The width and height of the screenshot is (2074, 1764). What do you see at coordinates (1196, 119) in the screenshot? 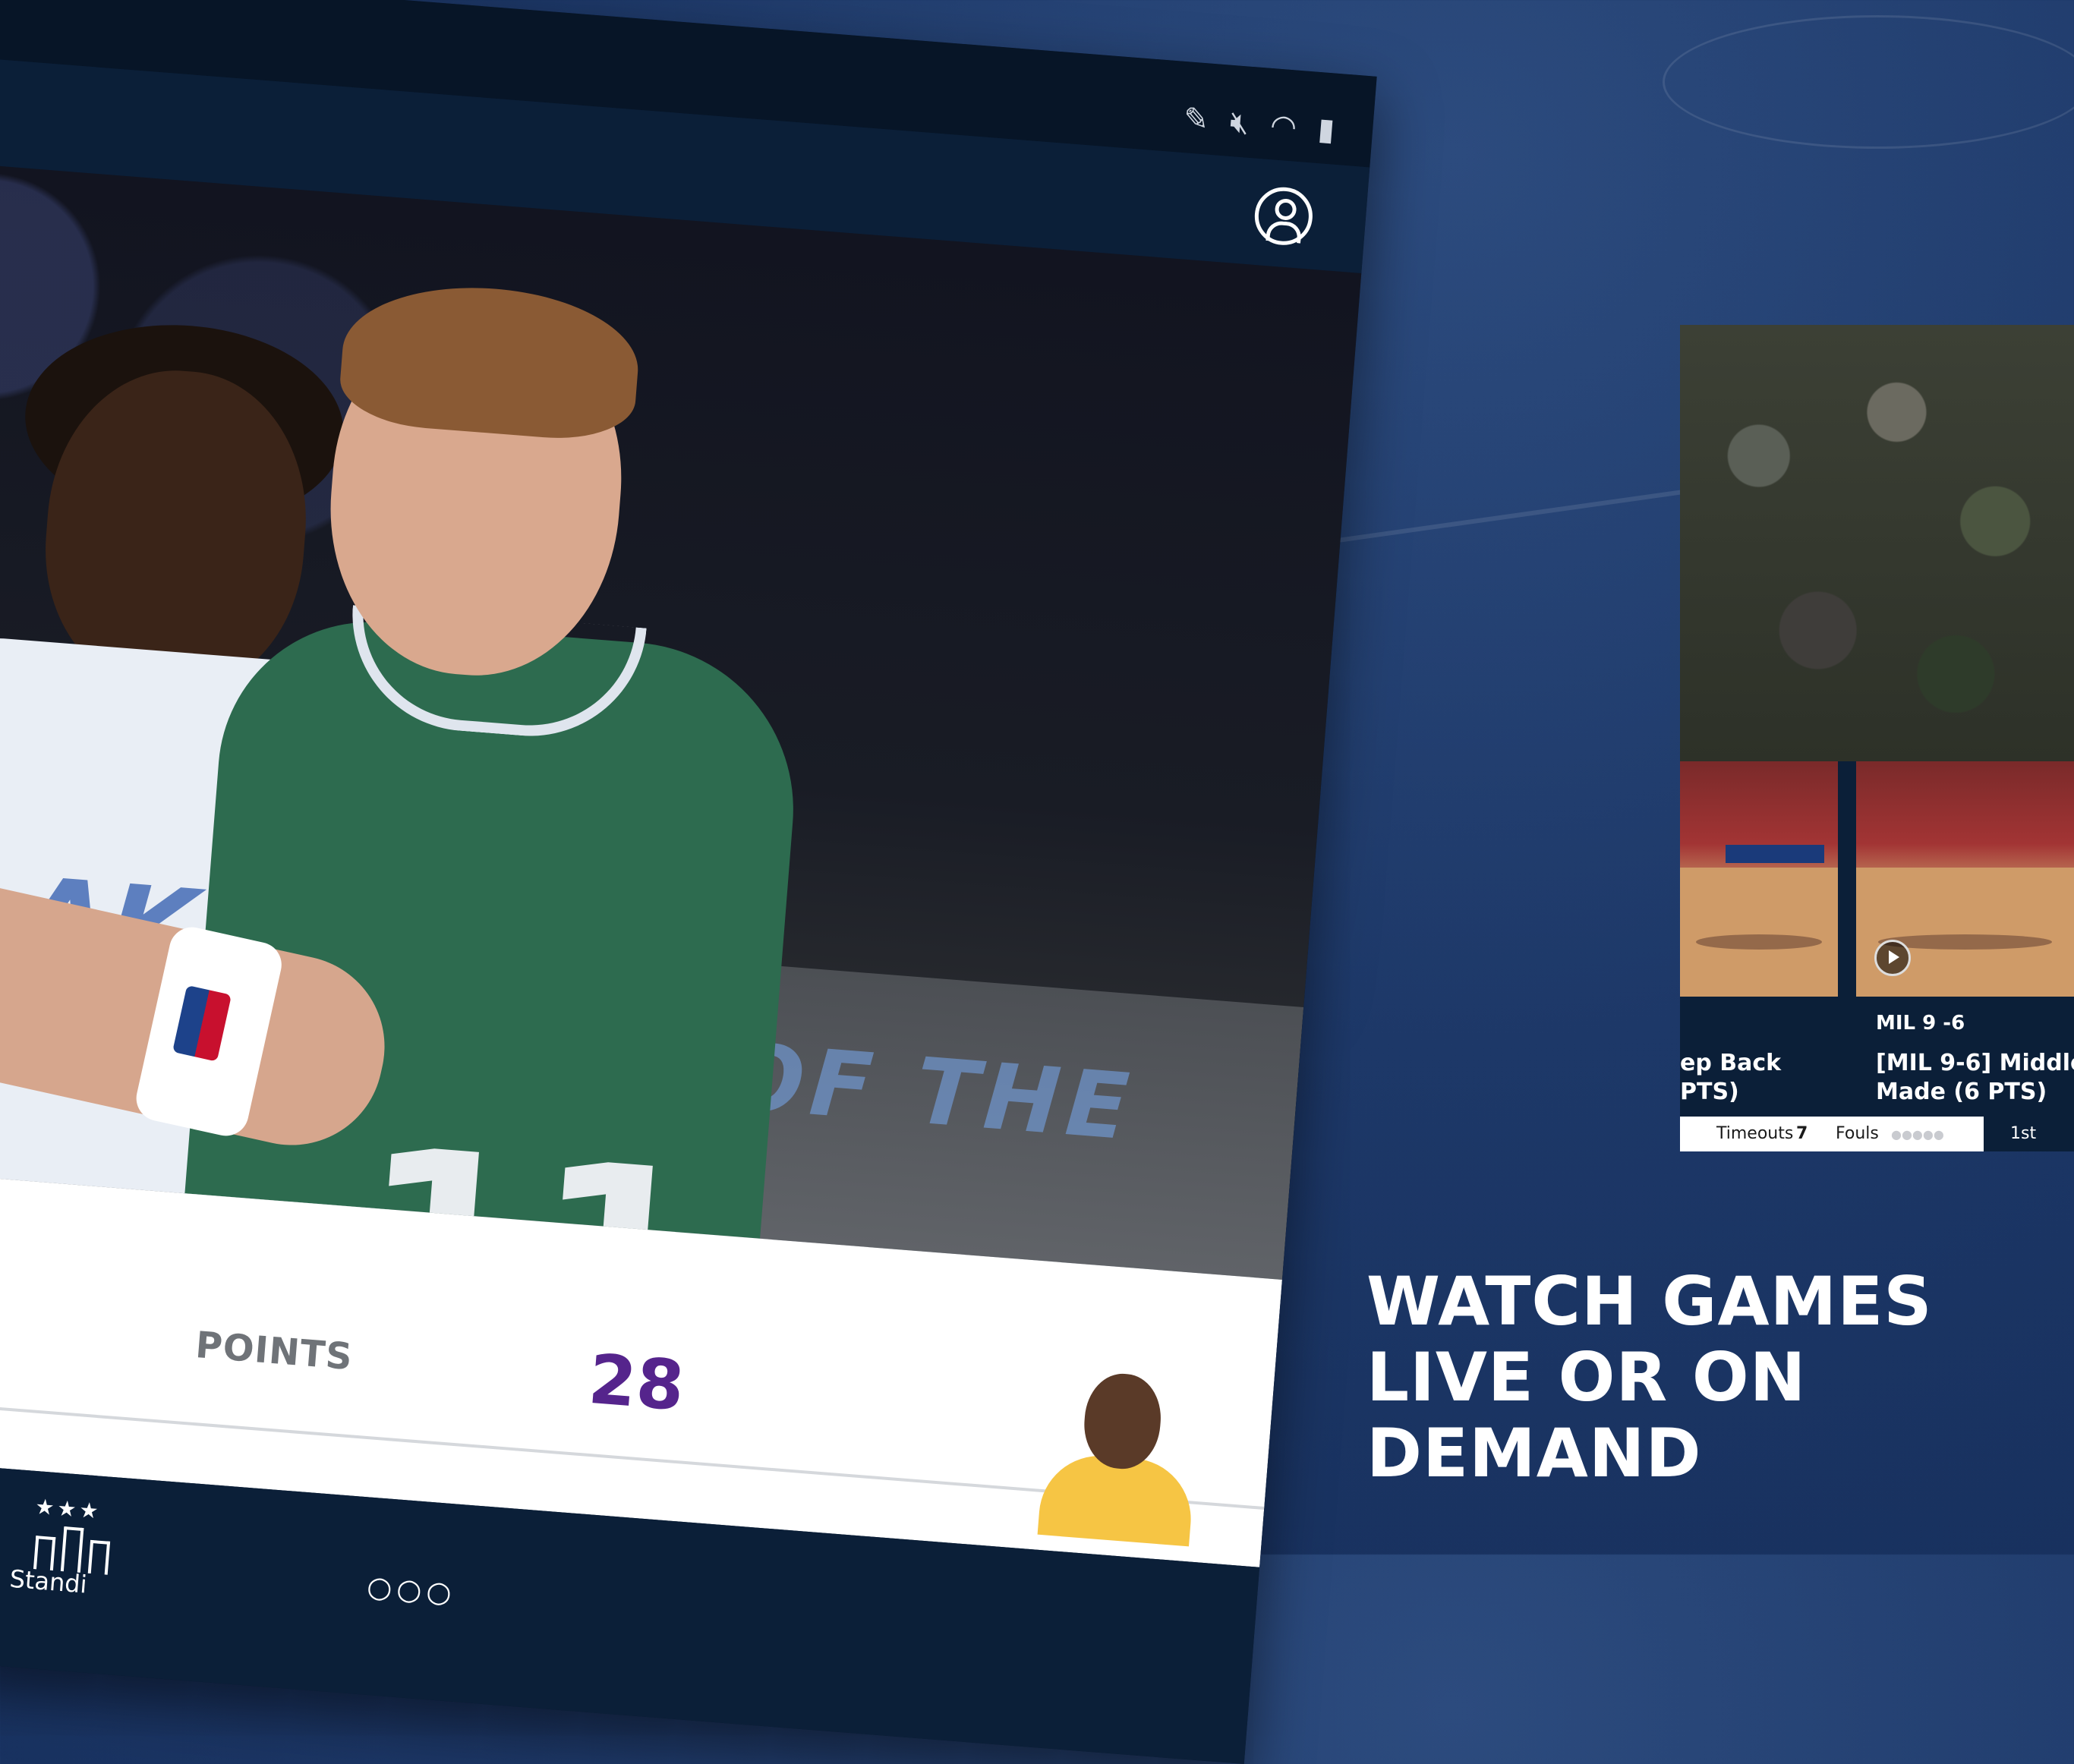
I see `pencil-icon: ✎` at bounding box center [1196, 119].